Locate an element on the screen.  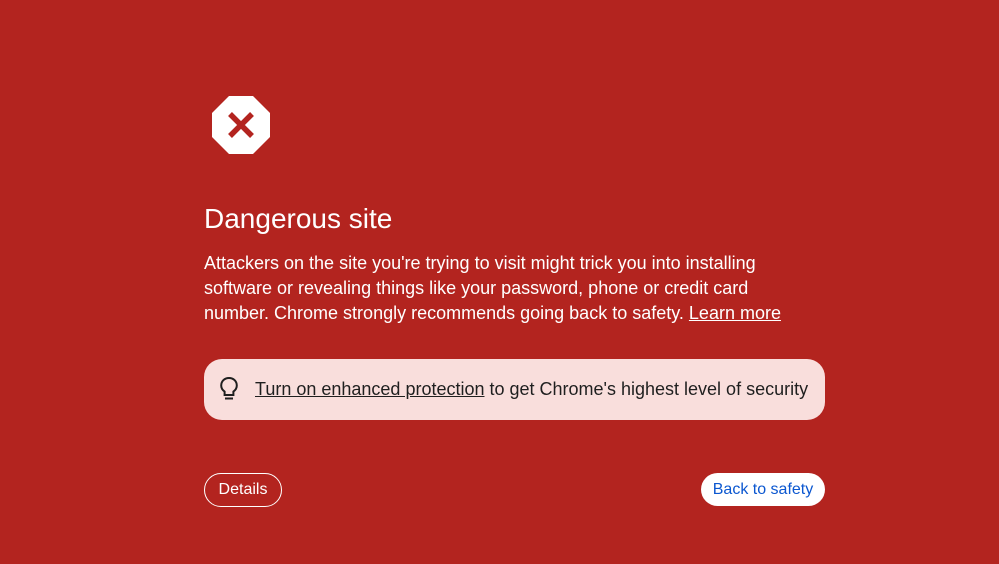
enhanced-protection-link: Turn on enhanced protection is located at coordinates (370, 389).